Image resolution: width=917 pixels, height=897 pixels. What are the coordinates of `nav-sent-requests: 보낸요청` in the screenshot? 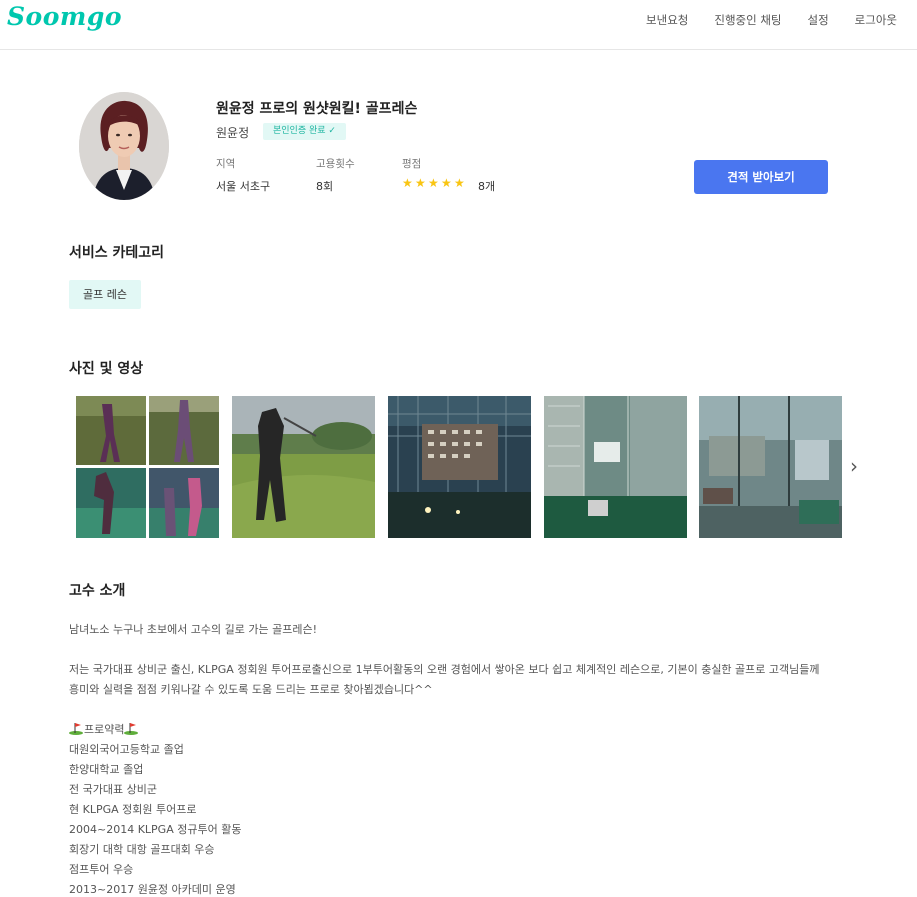 It's located at (667, 20).